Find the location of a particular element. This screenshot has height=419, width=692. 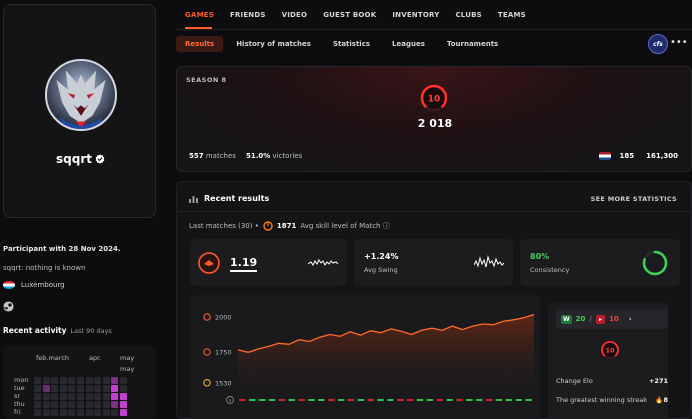

tab-video: VIDEO is located at coordinates (295, 15).